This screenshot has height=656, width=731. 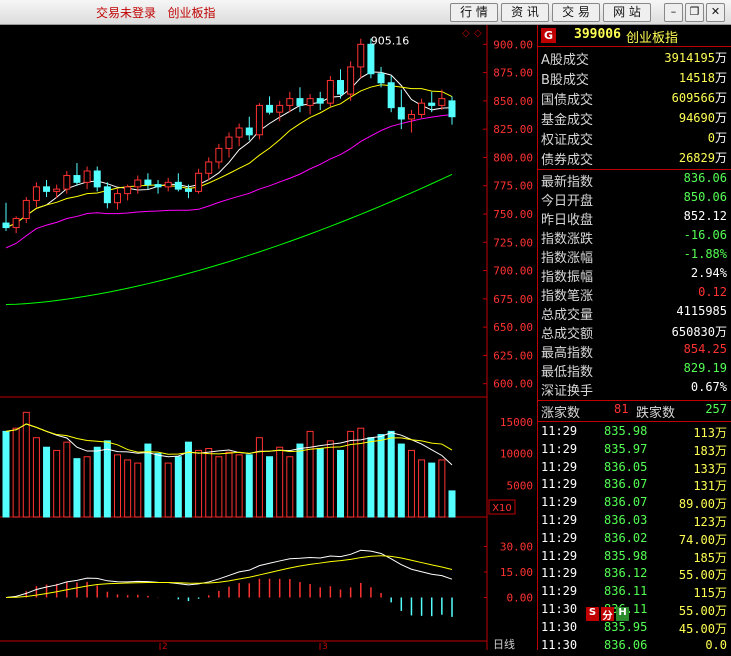 What do you see at coordinates (710, 522) in the screenshot?
I see `tick-volume: 123万` at bounding box center [710, 522].